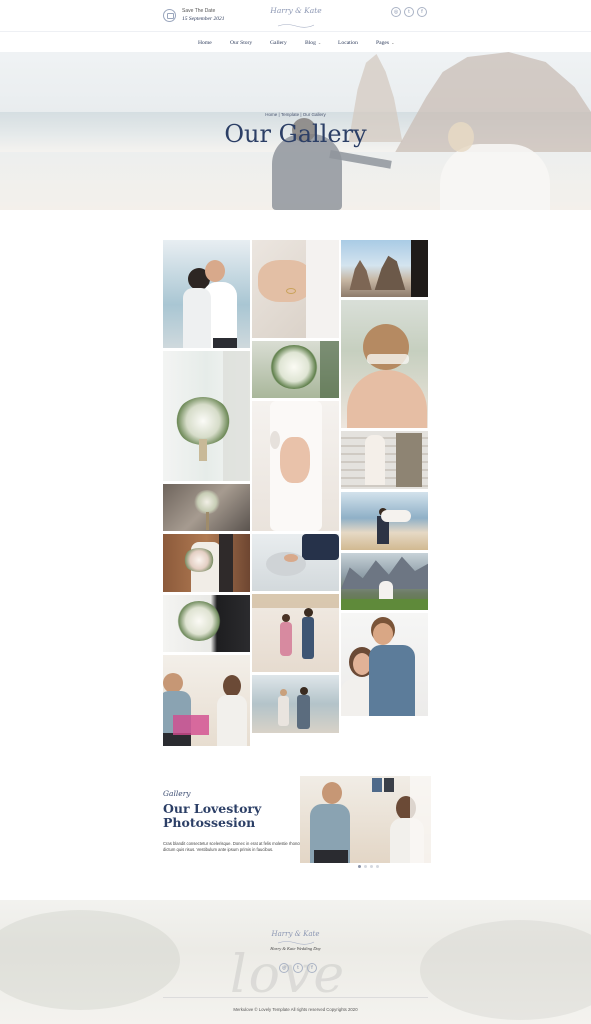 The width and height of the screenshot is (591, 1024). What do you see at coordinates (206, 294) in the screenshot?
I see `gallery-photo-couple-kiss-beach` at bounding box center [206, 294].